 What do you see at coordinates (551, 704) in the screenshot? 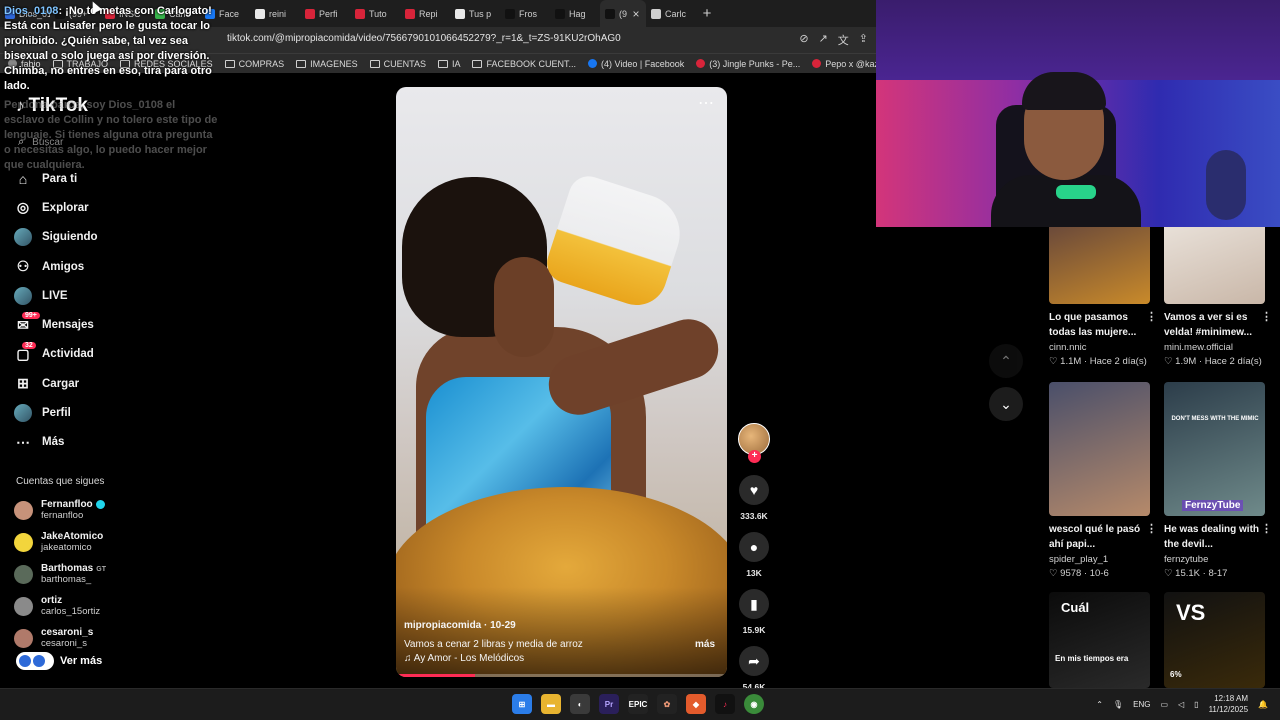
I see `file-explorer-icon: ▬` at bounding box center [551, 704].